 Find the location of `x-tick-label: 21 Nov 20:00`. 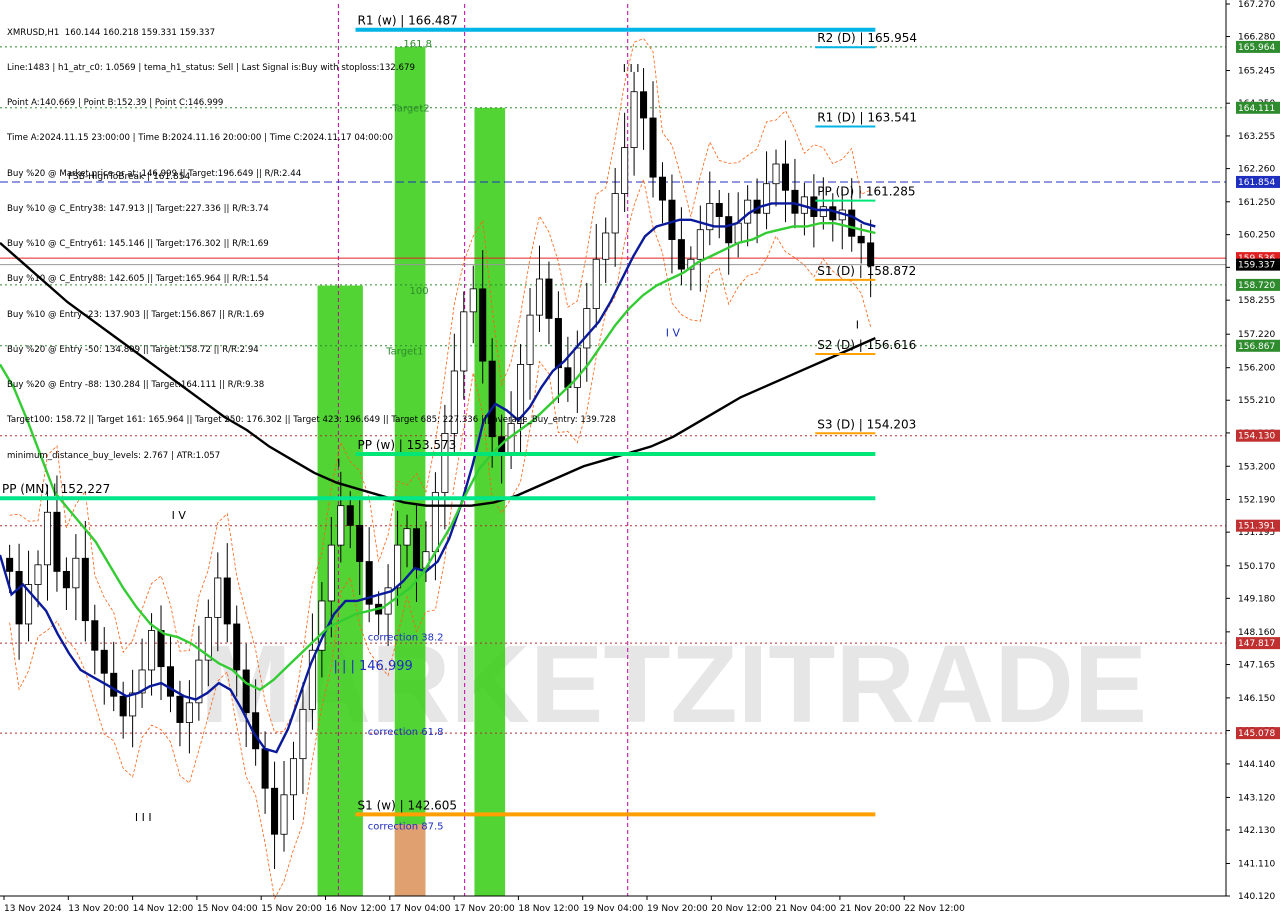

x-tick-label: 21 Nov 20:00 is located at coordinates (870, 909).